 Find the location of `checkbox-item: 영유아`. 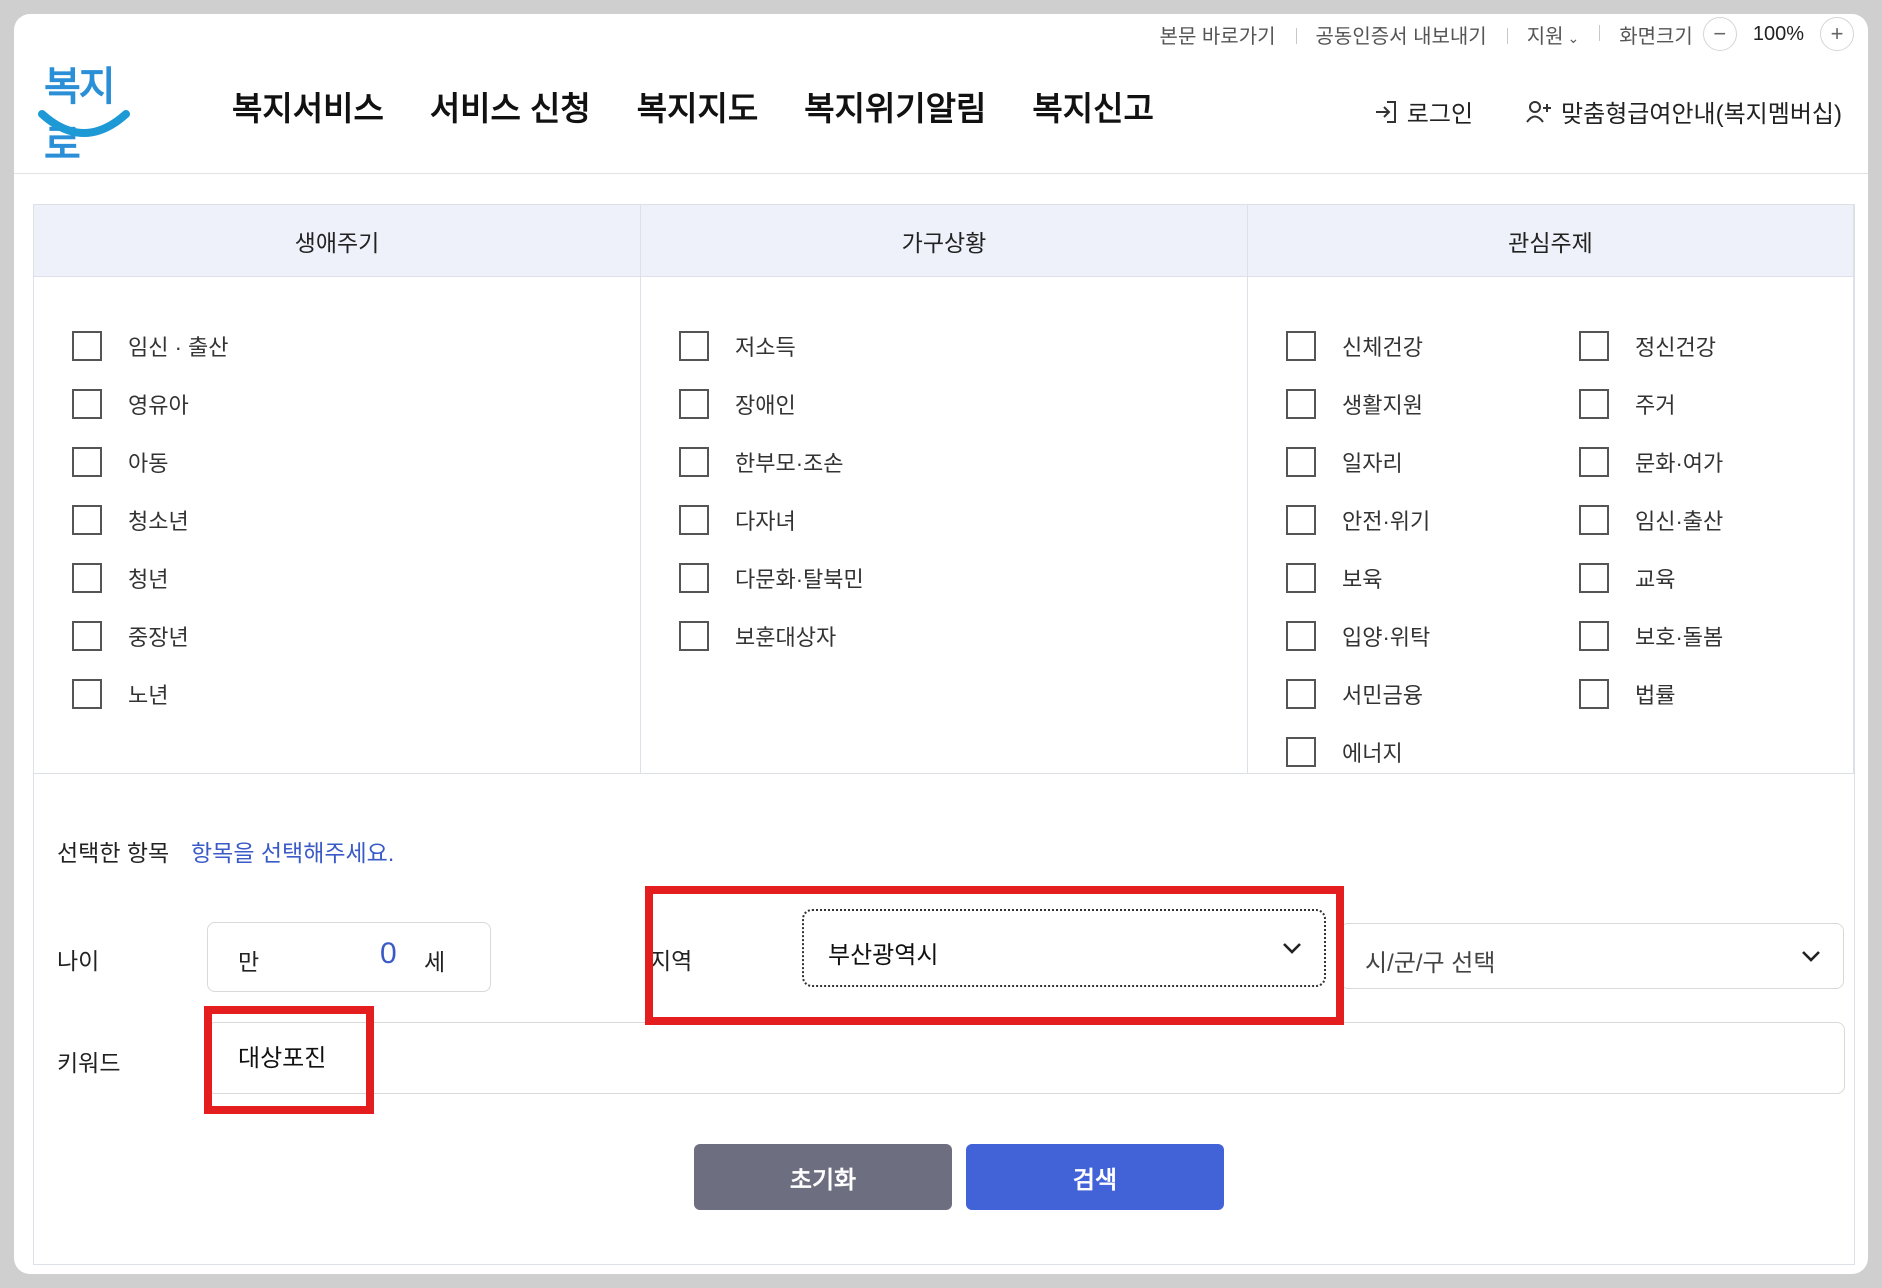

checkbox-item: 영유아 is located at coordinates (130, 404).